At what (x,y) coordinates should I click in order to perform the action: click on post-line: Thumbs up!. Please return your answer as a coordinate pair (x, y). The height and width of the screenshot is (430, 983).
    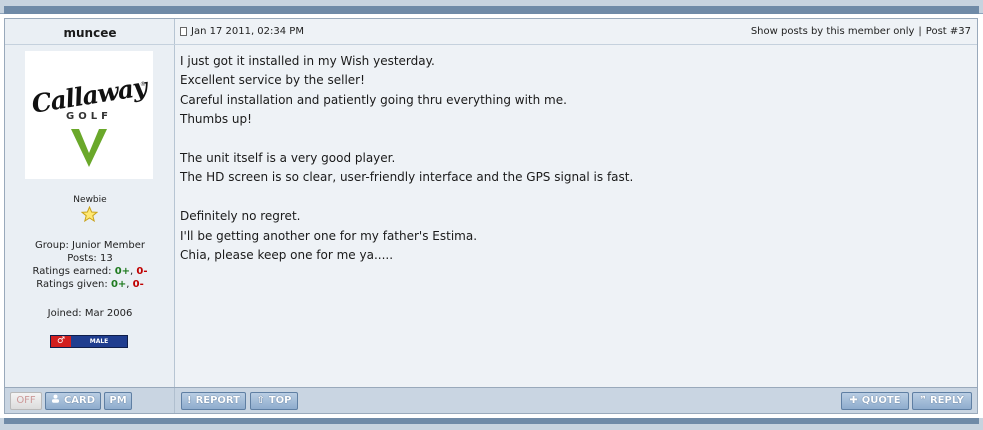
    Looking at the image, I should click on (216, 119).